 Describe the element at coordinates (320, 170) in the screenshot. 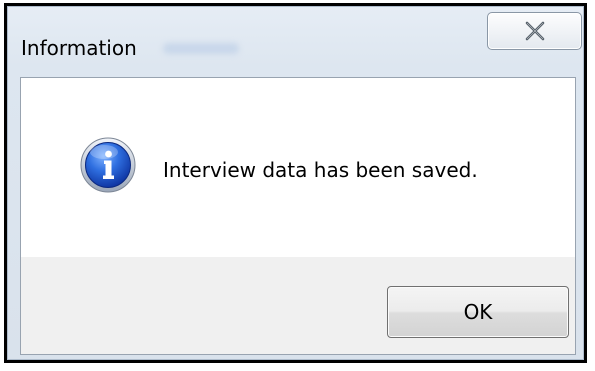

I see `dialog-message: Interview data has been saved.` at that location.